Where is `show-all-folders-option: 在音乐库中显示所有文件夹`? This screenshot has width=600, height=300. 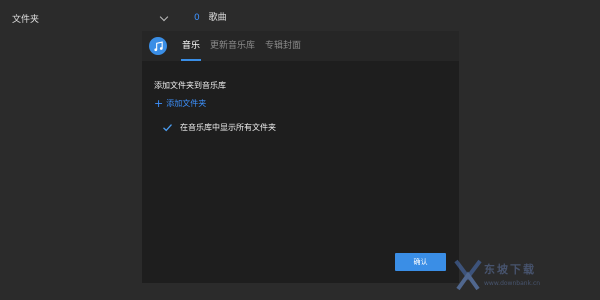 show-all-folders-option: 在音乐库中显示所有文件夹 is located at coordinates (219, 127).